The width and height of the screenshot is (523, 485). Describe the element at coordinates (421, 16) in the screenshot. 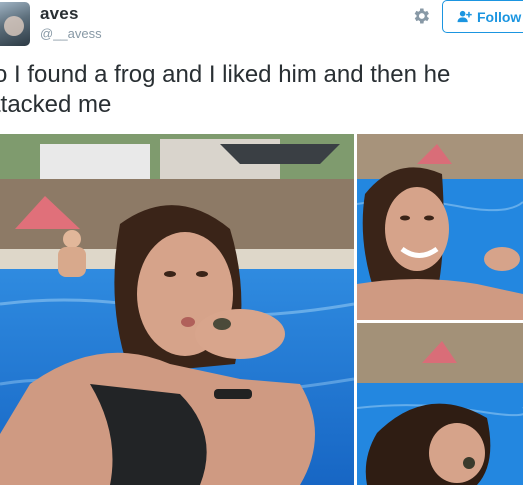

I see `gear-icon` at that location.